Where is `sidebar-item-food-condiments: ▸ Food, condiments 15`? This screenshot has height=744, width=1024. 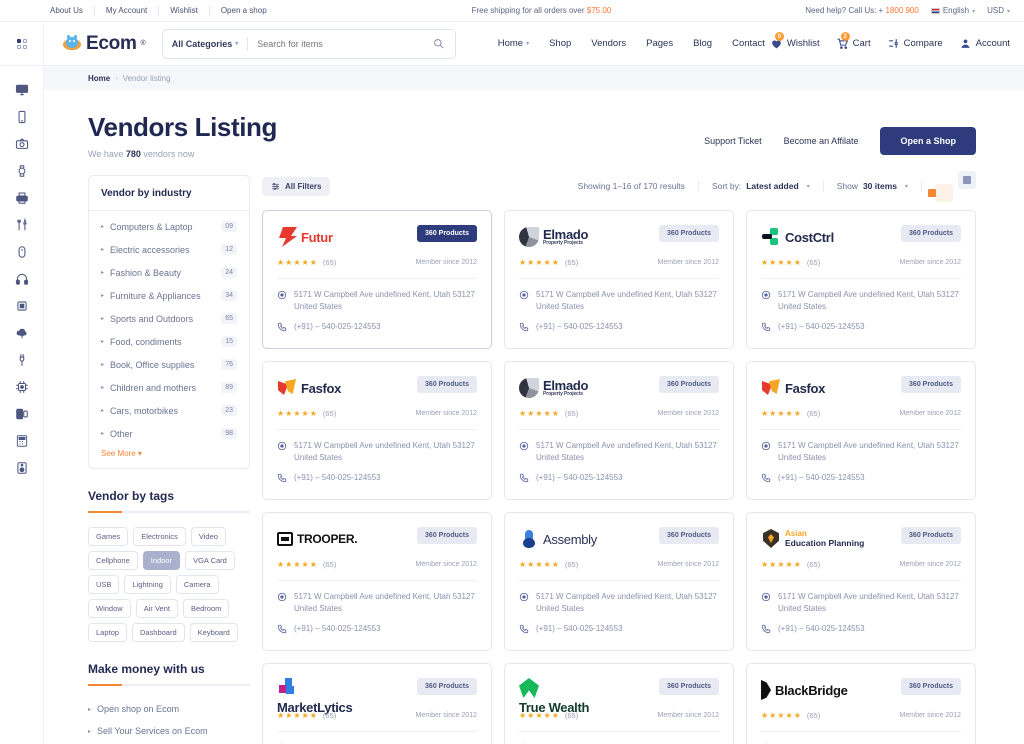 sidebar-item-food-condiments: ▸ Food, condiments 15 is located at coordinates (169, 341).